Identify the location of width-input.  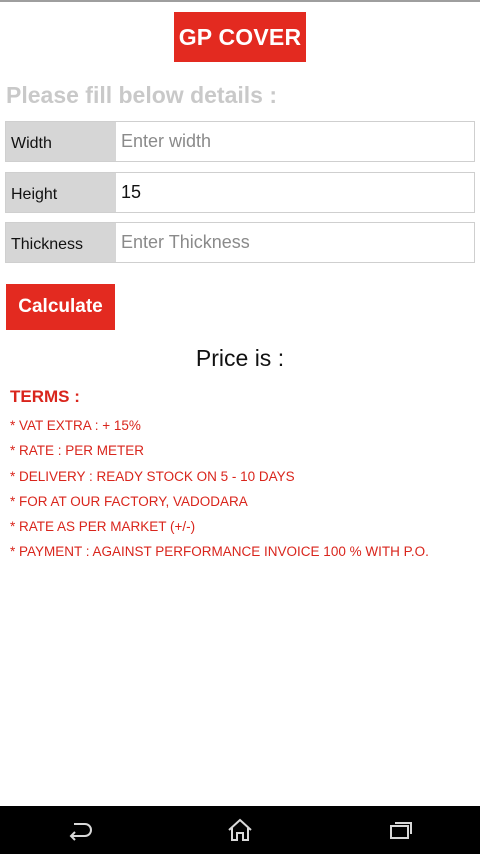
(295, 141).